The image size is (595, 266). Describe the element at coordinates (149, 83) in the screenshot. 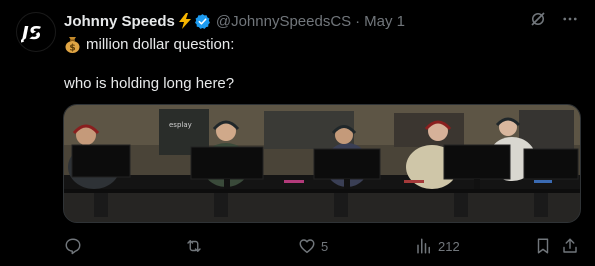

I see `tweet-text-line-2: who is holding long here?` at that location.